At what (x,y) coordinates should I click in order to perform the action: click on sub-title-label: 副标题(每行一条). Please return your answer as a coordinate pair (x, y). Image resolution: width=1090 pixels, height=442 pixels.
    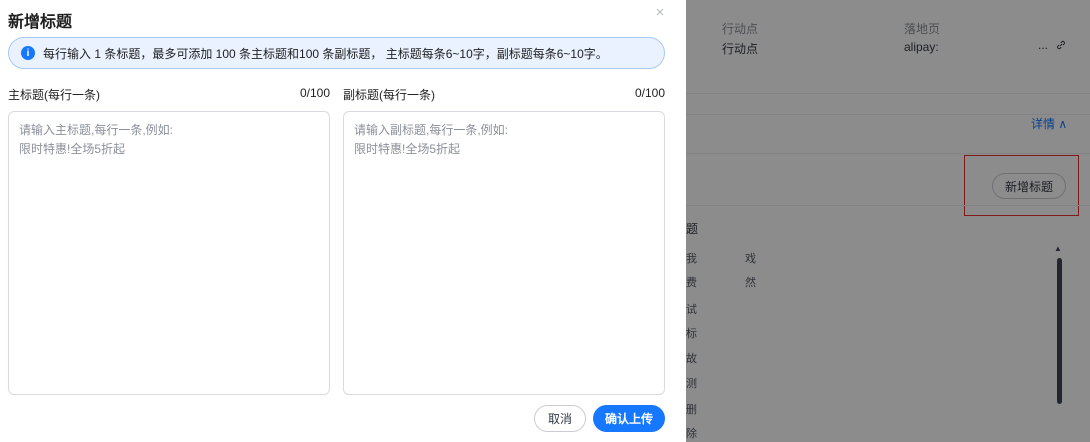
    Looking at the image, I should click on (389, 95).